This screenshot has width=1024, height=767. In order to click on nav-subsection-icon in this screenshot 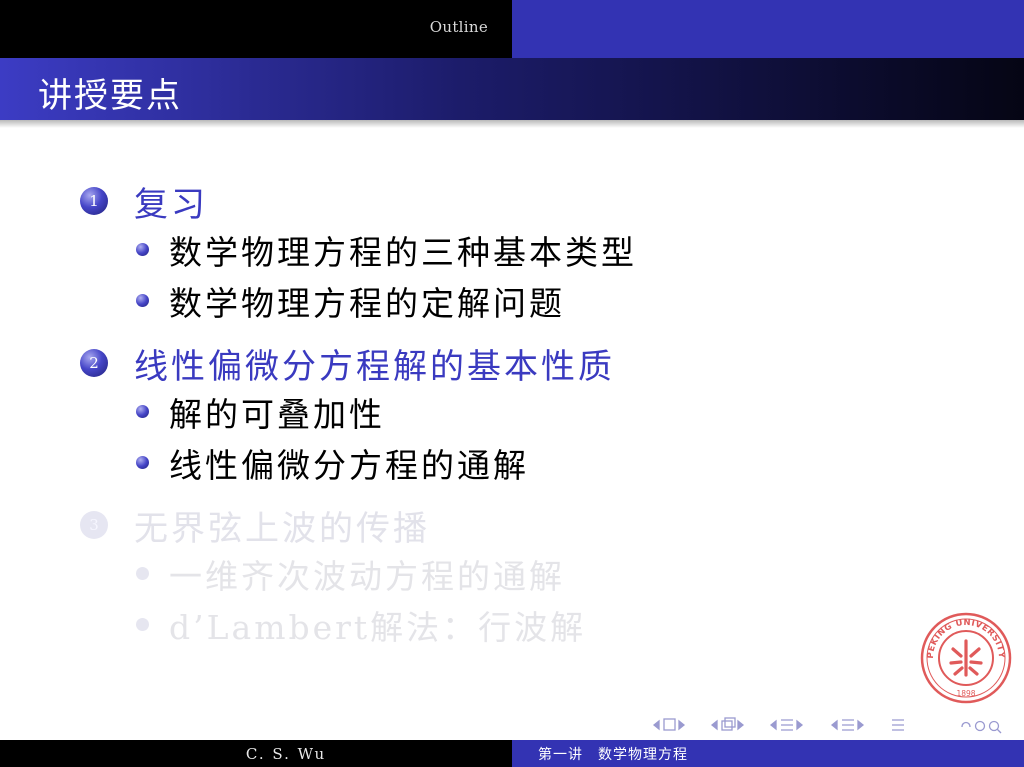, I will do `click(786, 725)`.